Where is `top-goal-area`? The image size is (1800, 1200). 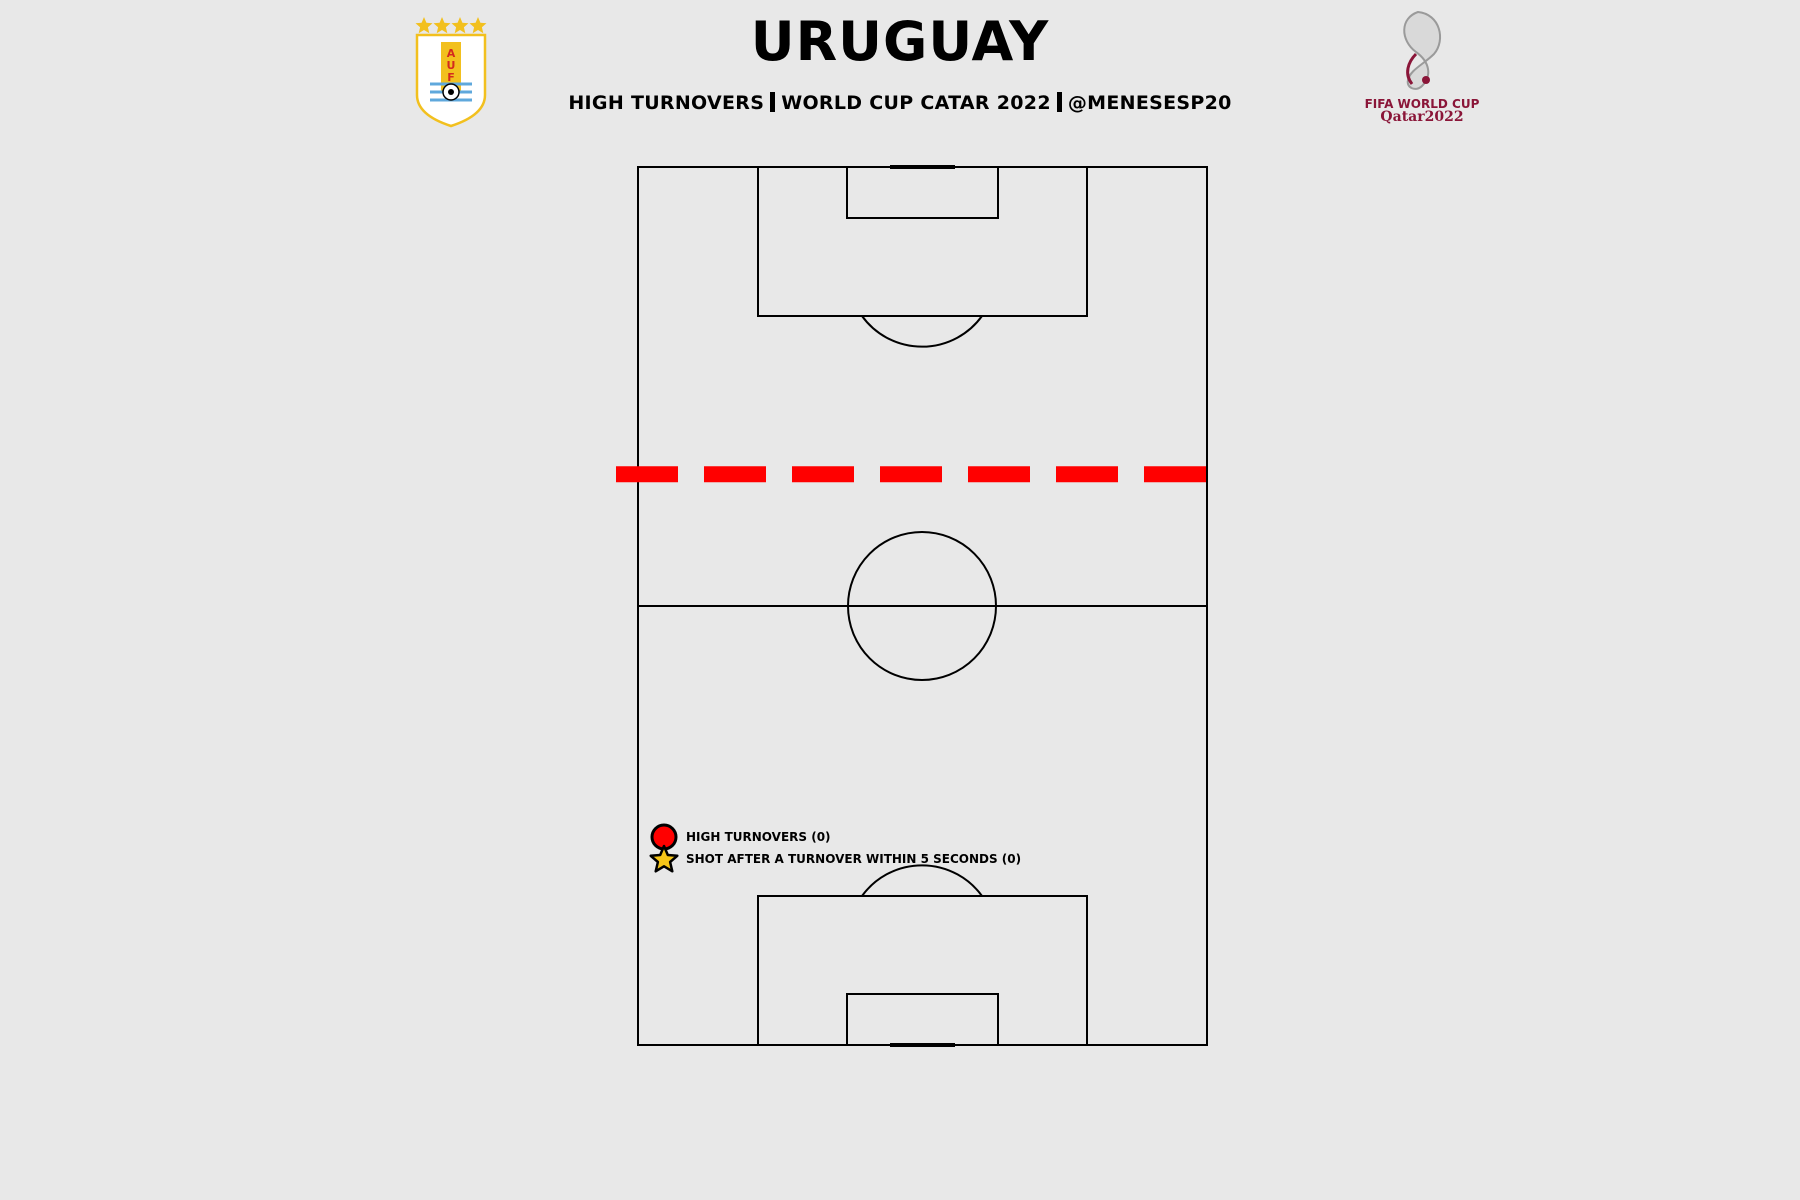 top-goal-area is located at coordinates (922, 192).